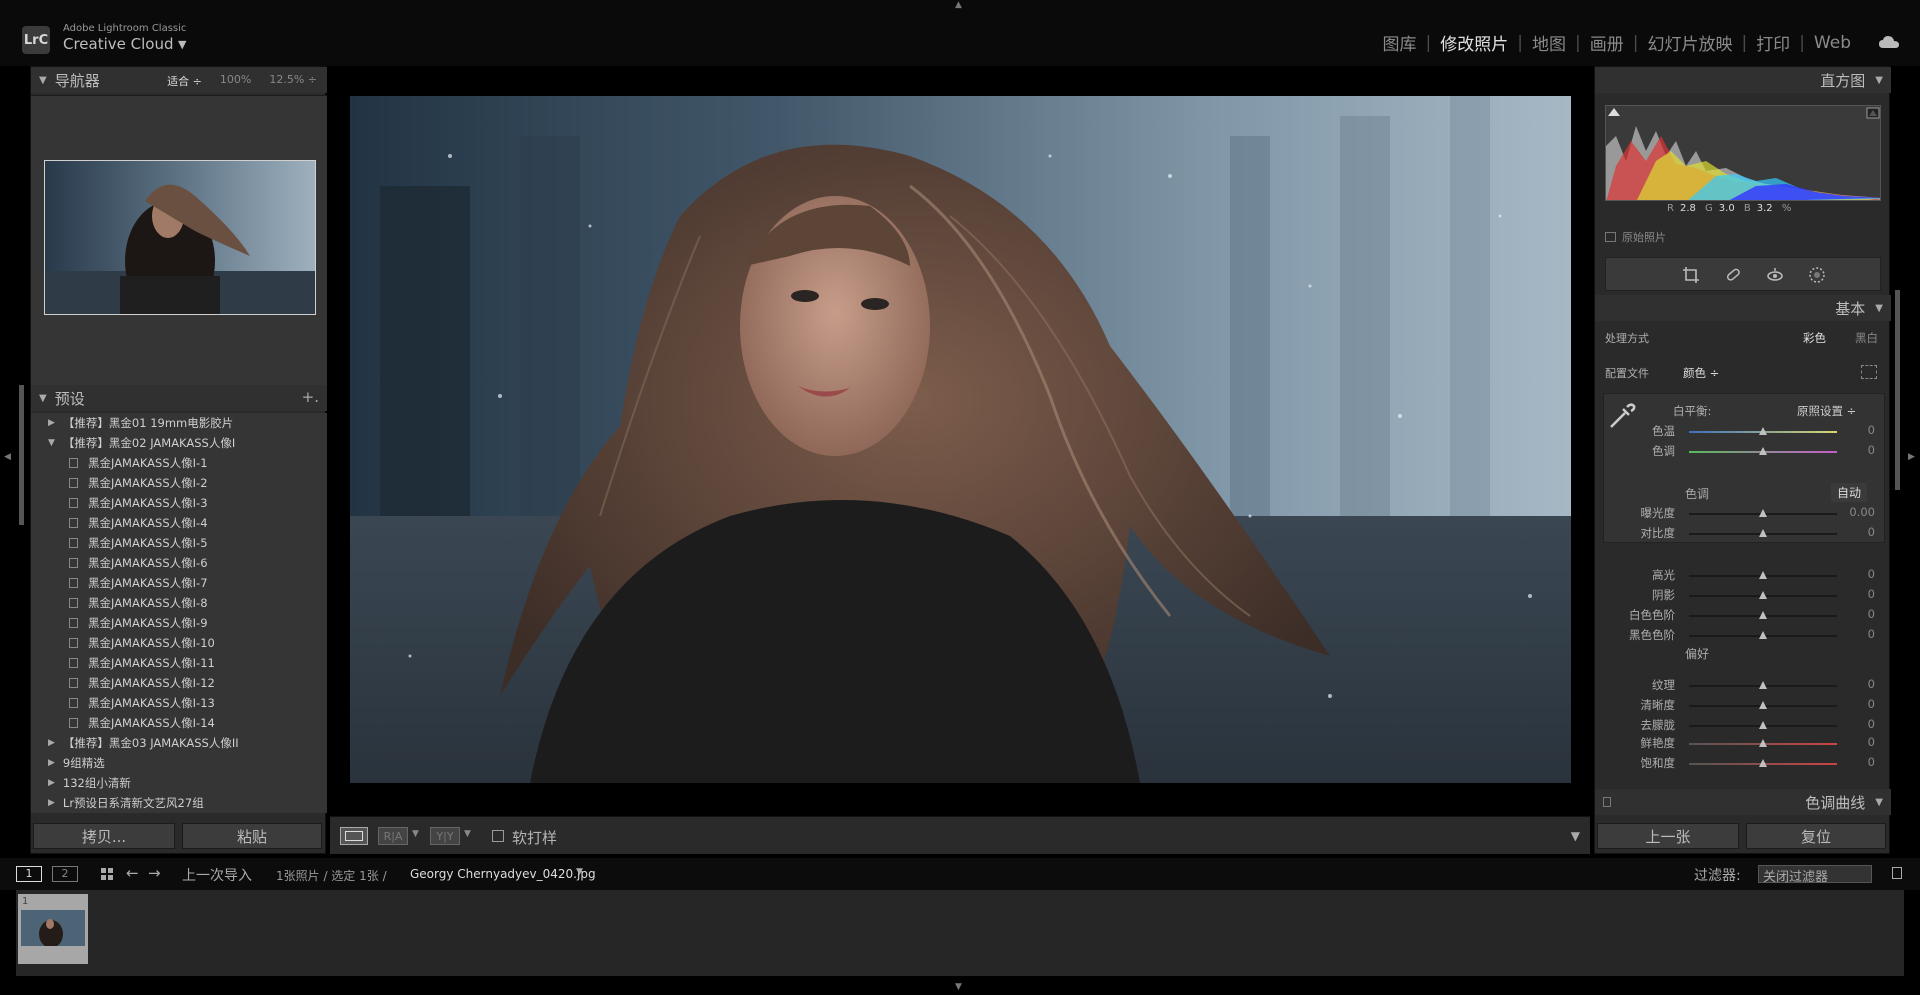 The height and width of the screenshot is (995, 1920). What do you see at coordinates (53, 929) in the screenshot?
I see `filmstrip-thumbnail: 1` at bounding box center [53, 929].